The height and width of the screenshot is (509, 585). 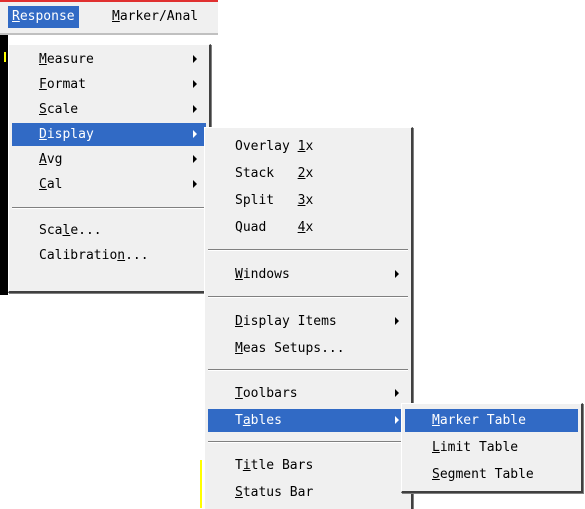 I want to click on menu-item-quad: Quad 4x, so click(x=308, y=227).